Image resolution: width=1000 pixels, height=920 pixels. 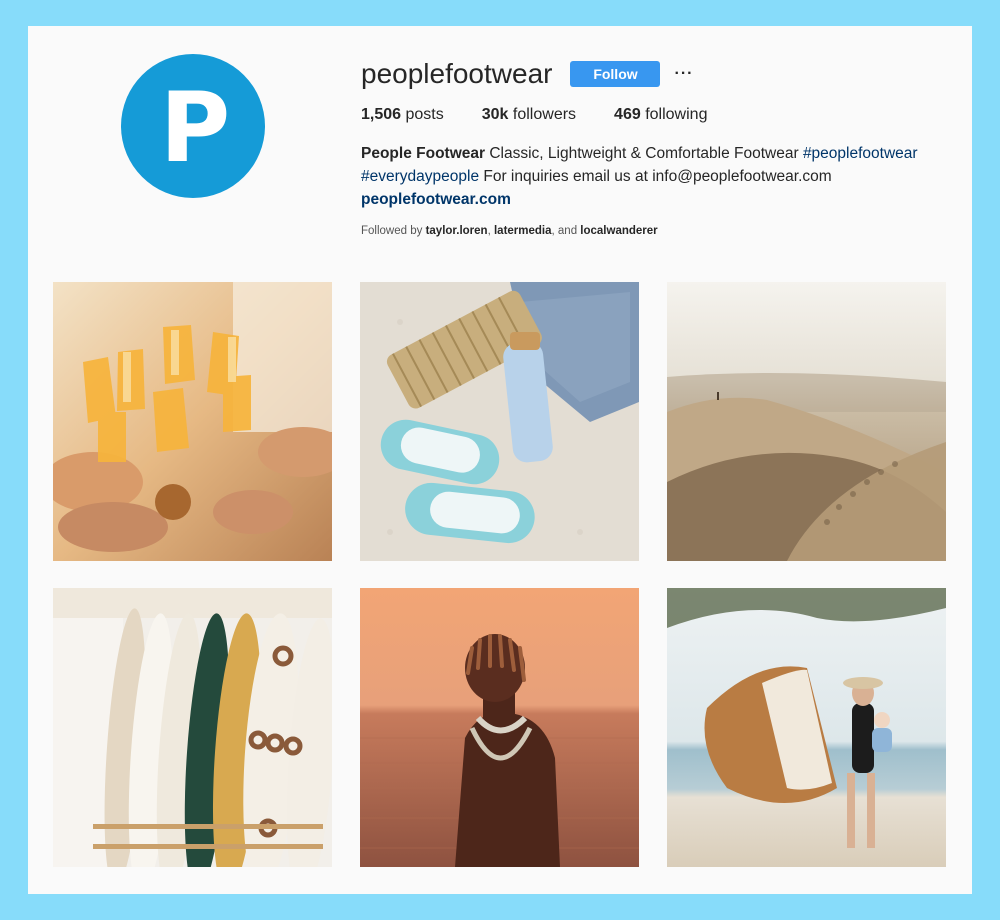 I want to click on beach-slides-image, so click(x=499, y=421).